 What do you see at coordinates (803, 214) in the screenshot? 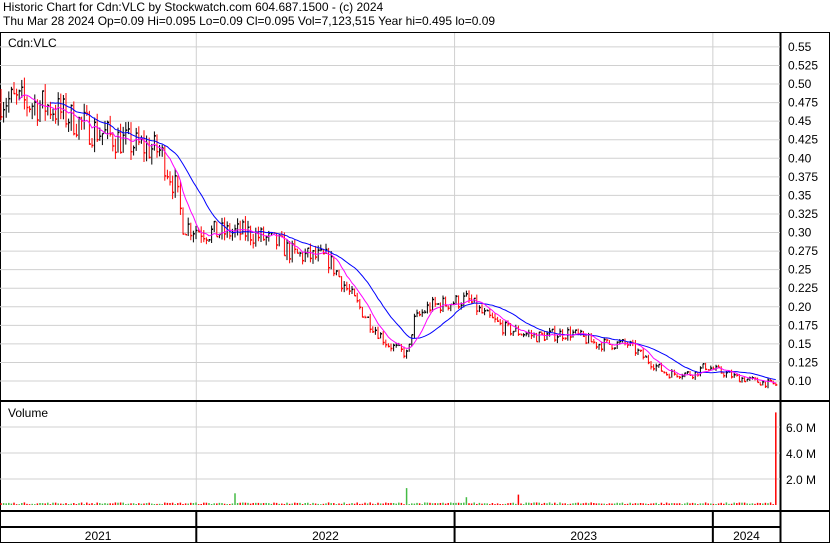
I see `price-tick-label: 0.325` at bounding box center [803, 214].